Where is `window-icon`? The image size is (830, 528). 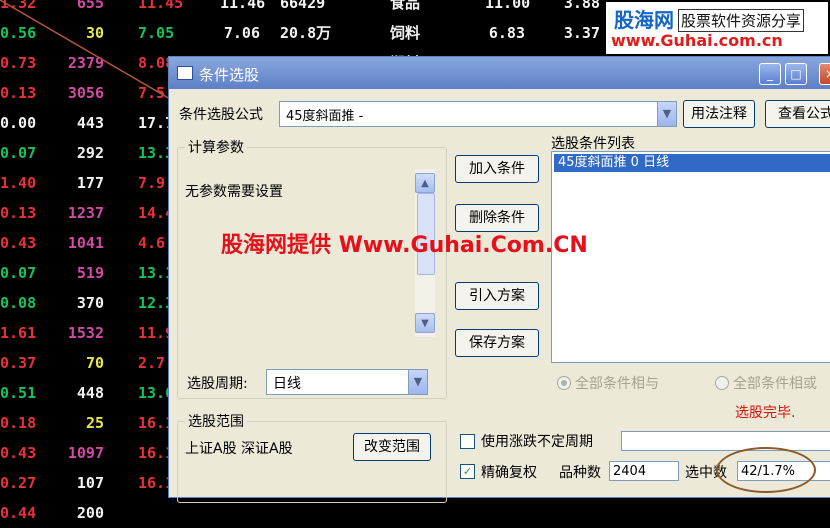 window-icon is located at coordinates (185, 73).